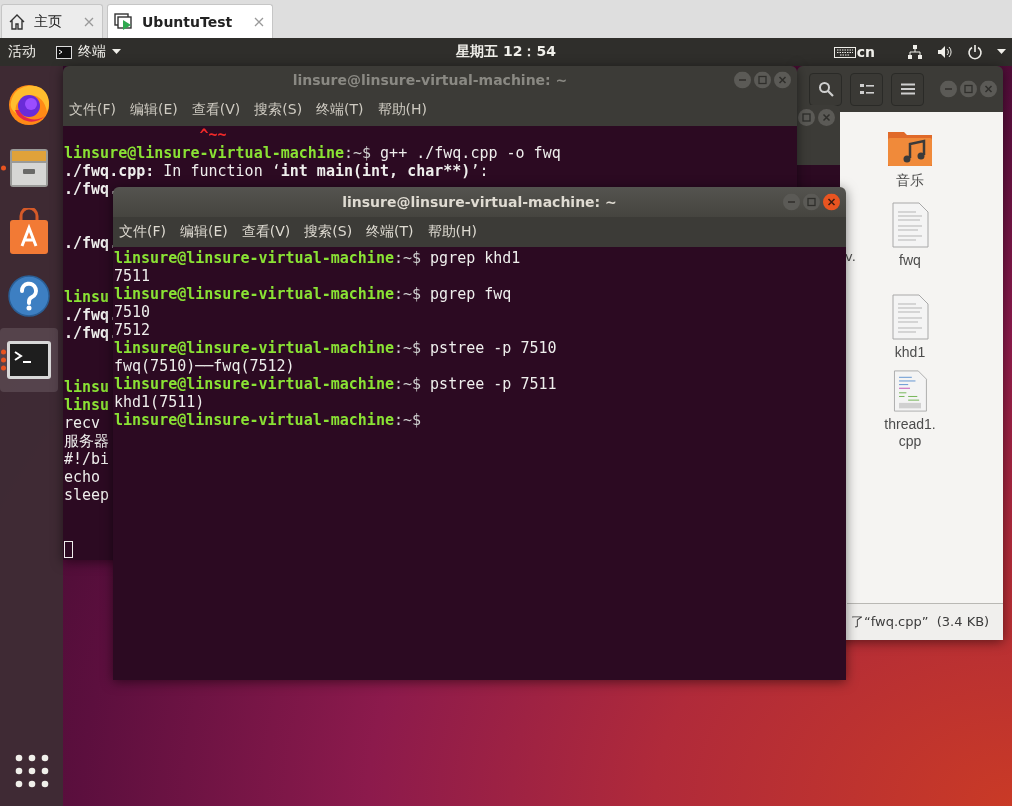  I want to click on file-label: thread1.cpp, so click(910, 433).